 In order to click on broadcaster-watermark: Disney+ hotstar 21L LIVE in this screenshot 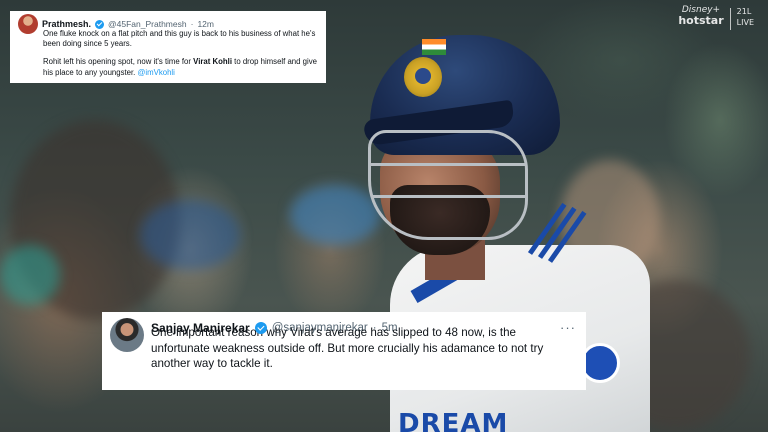, I will do `click(716, 18)`.